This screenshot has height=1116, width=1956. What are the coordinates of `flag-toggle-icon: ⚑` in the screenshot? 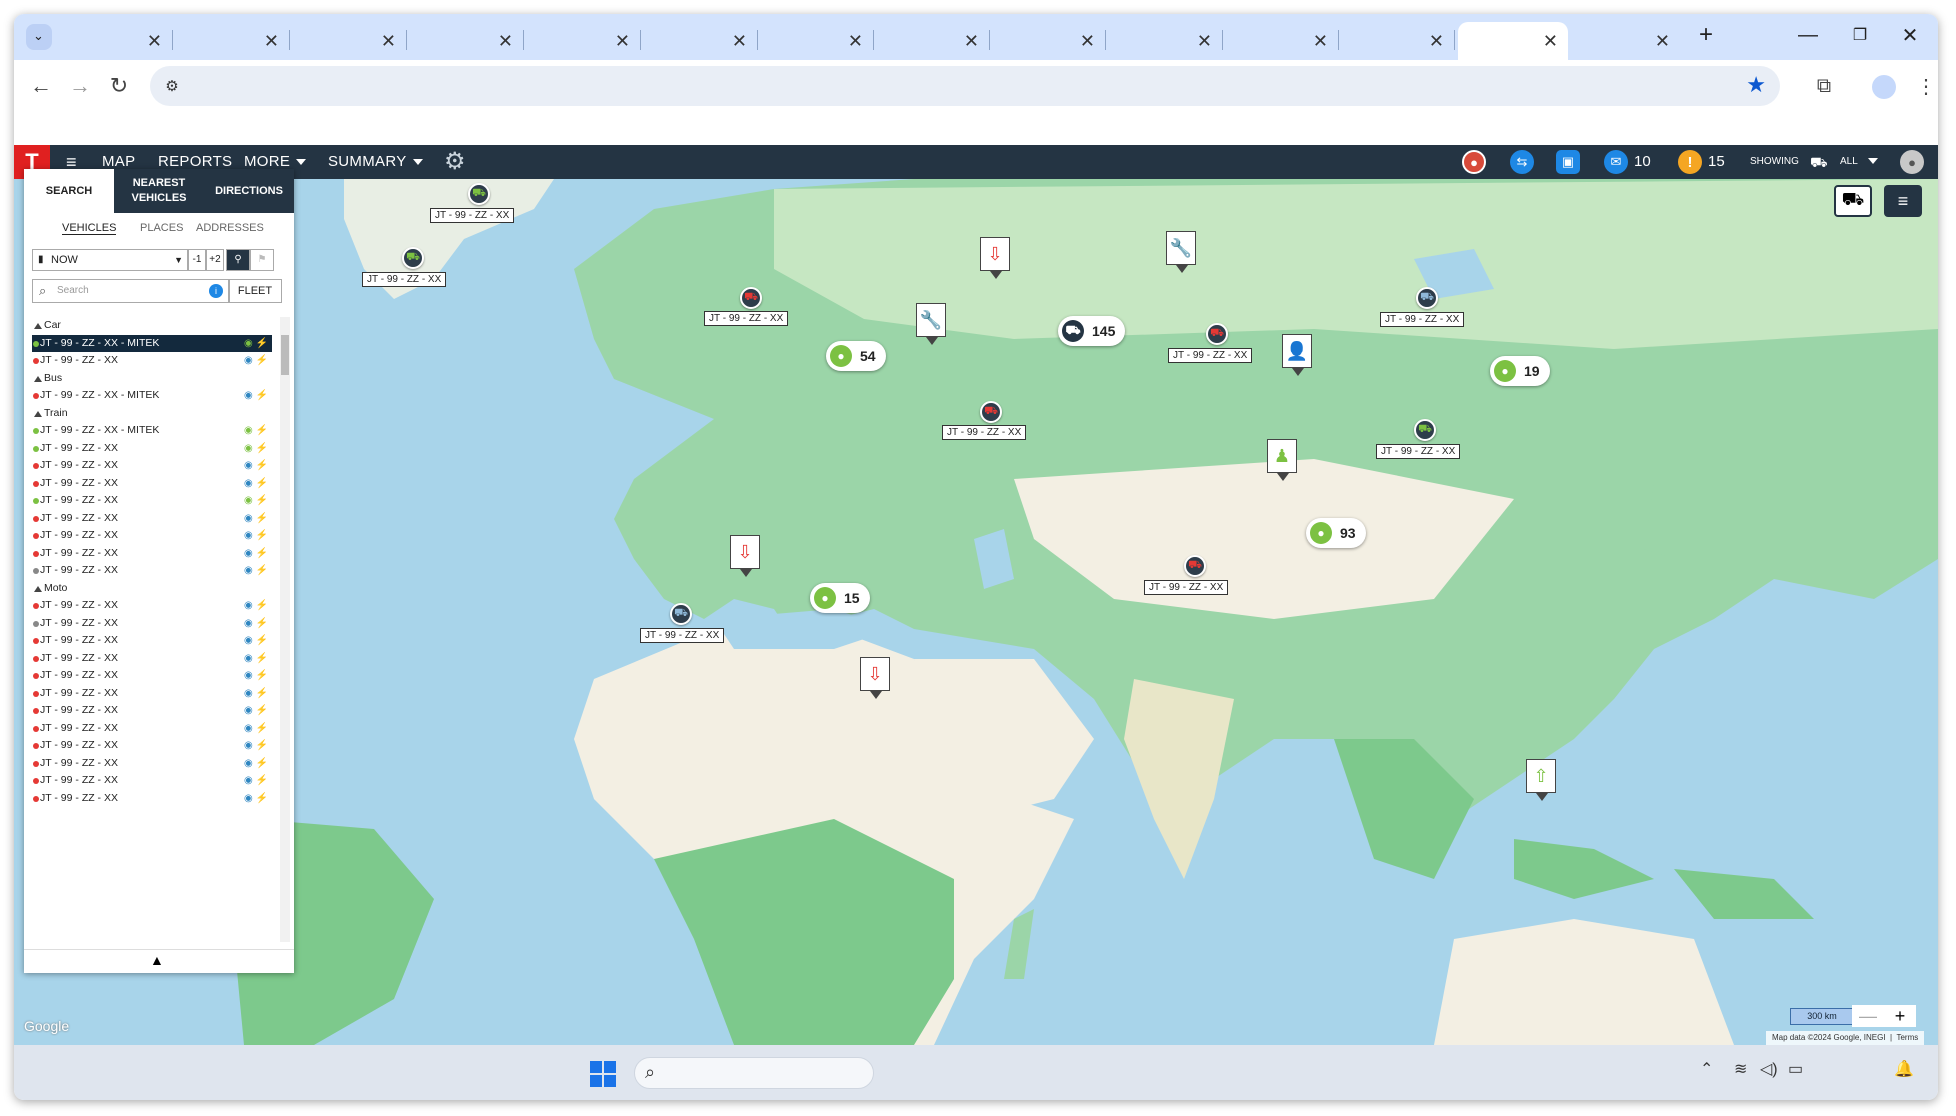 It's located at (262, 260).